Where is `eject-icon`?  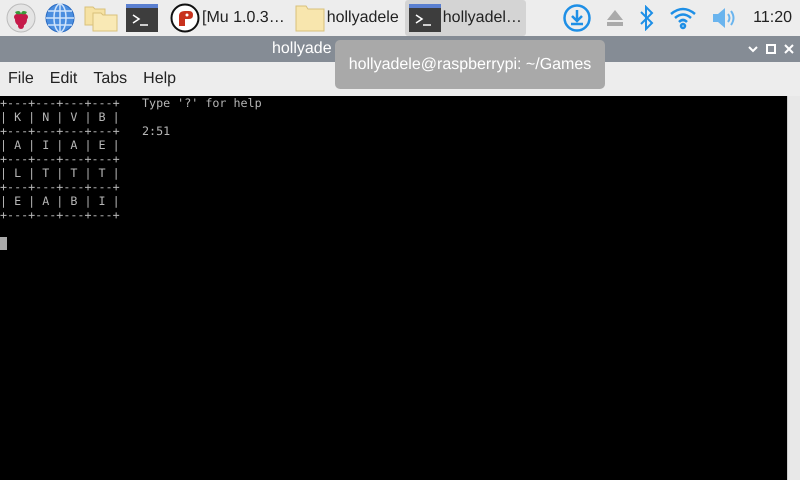
eject-icon is located at coordinates (615, 18).